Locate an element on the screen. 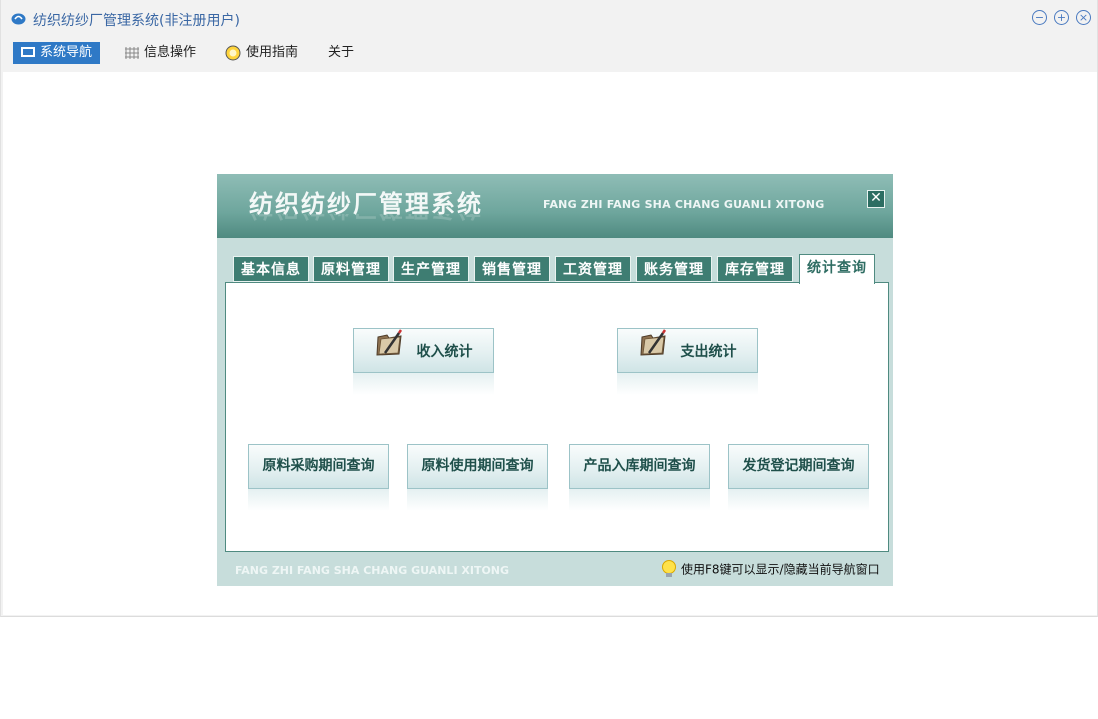  grid-icon is located at coordinates (132, 52).